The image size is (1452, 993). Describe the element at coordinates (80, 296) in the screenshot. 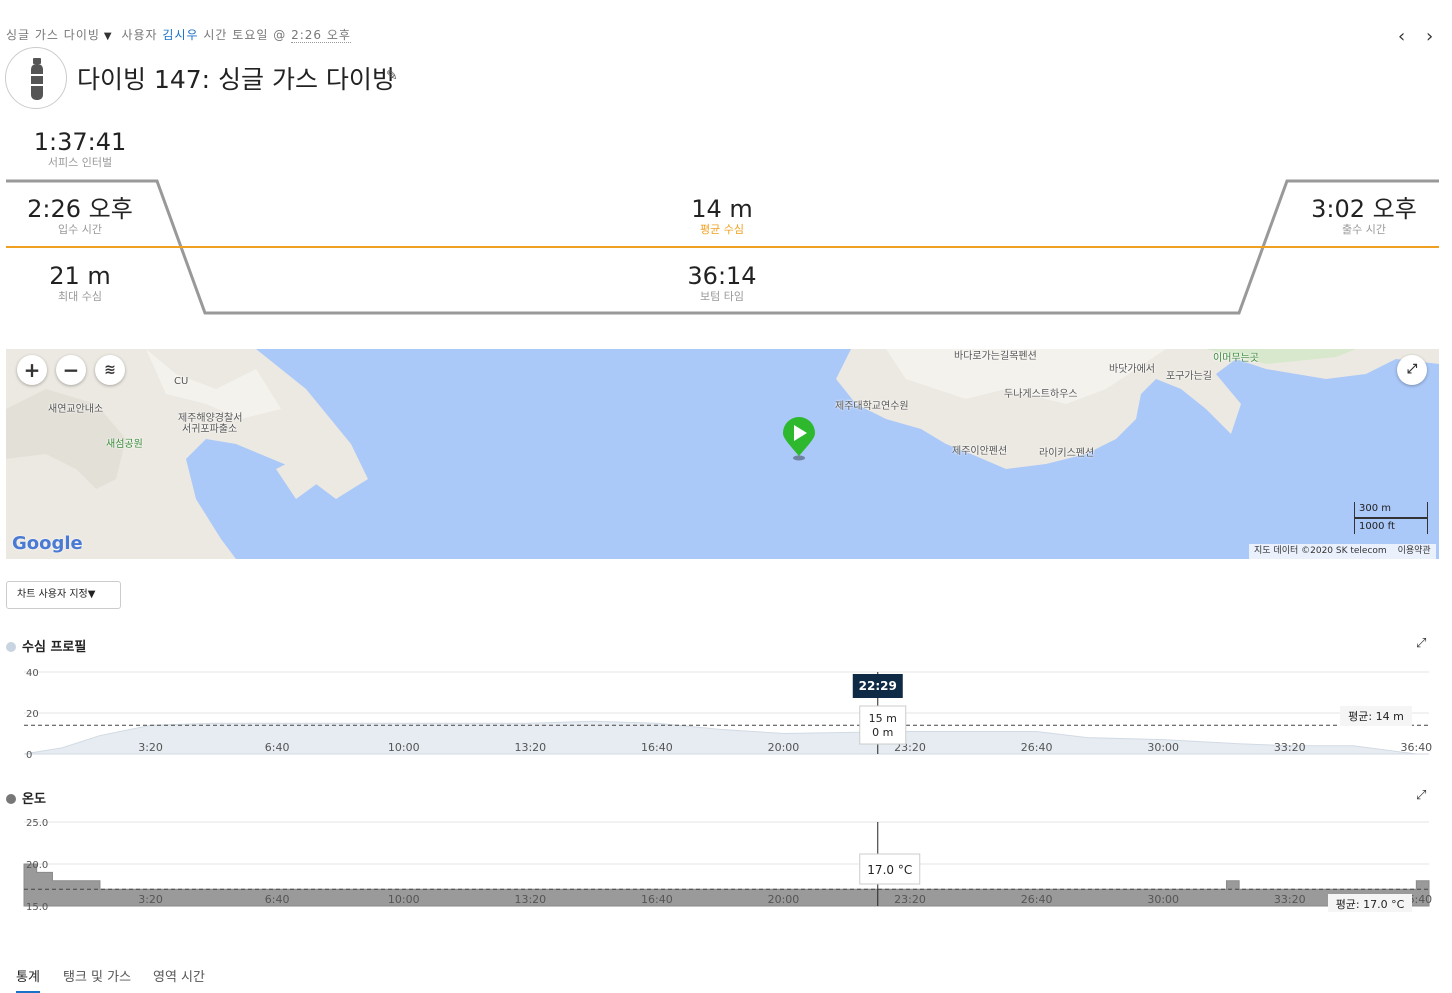

I see `max-depth-label: 최대 수심` at that location.